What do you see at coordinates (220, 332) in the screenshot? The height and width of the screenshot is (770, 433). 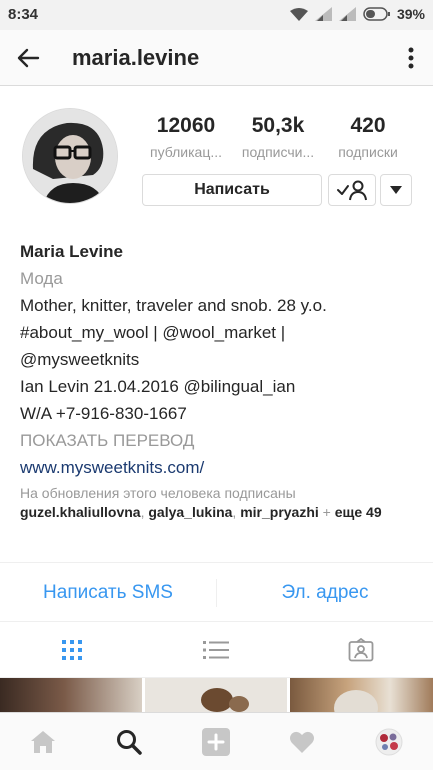 I see `bio-line: #about_my_wool | @wool_market |` at bounding box center [220, 332].